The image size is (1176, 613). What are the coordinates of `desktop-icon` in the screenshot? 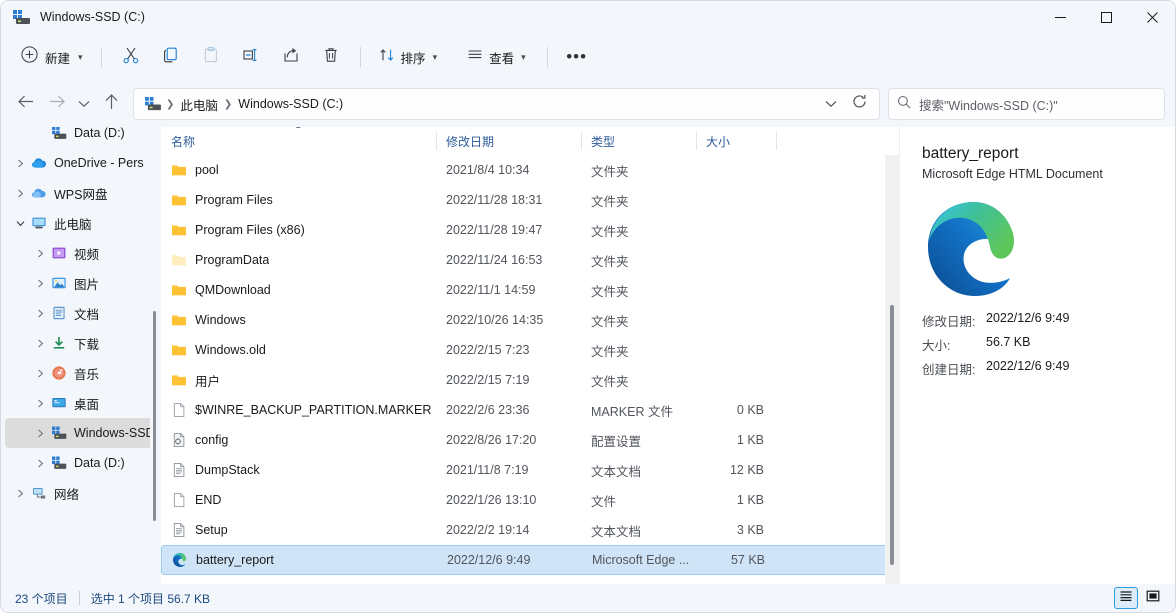 It's located at (59, 403).